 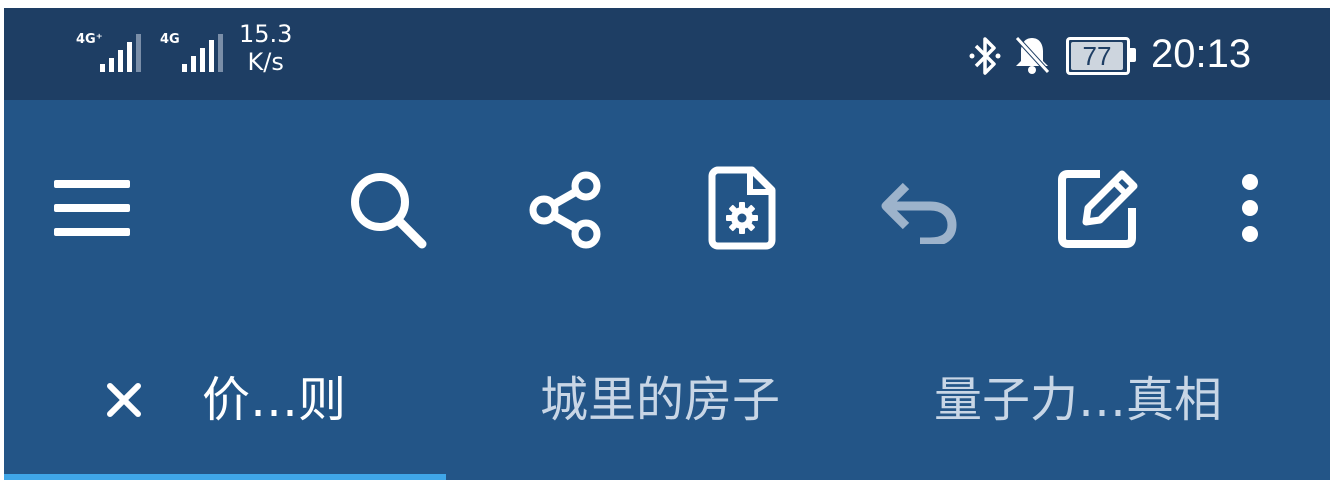 I want to click on network-speed-unit: K/s, so click(x=265, y=62).